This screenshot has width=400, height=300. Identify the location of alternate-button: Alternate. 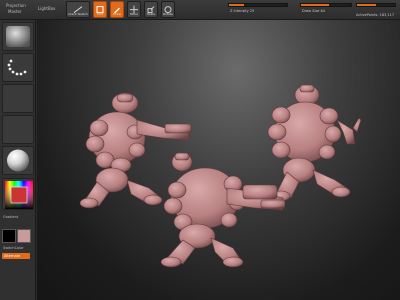
(16, 256).